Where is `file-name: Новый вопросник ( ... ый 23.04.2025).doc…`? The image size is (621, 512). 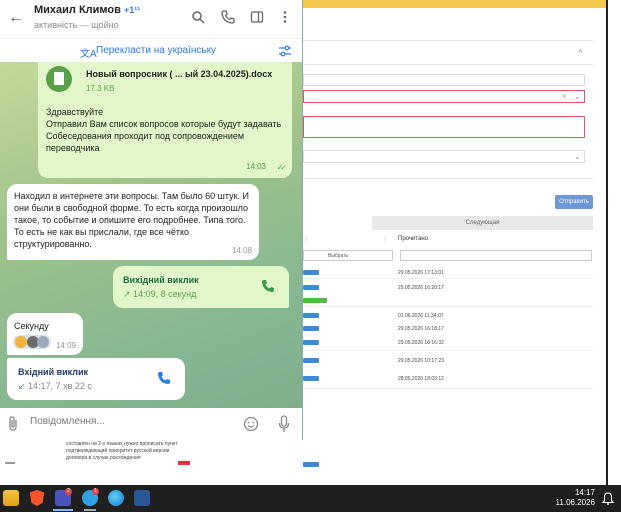 file-name: Новый вопросник ( ... ый 23.04.2025).doc… is located at coordinates (179, 74).